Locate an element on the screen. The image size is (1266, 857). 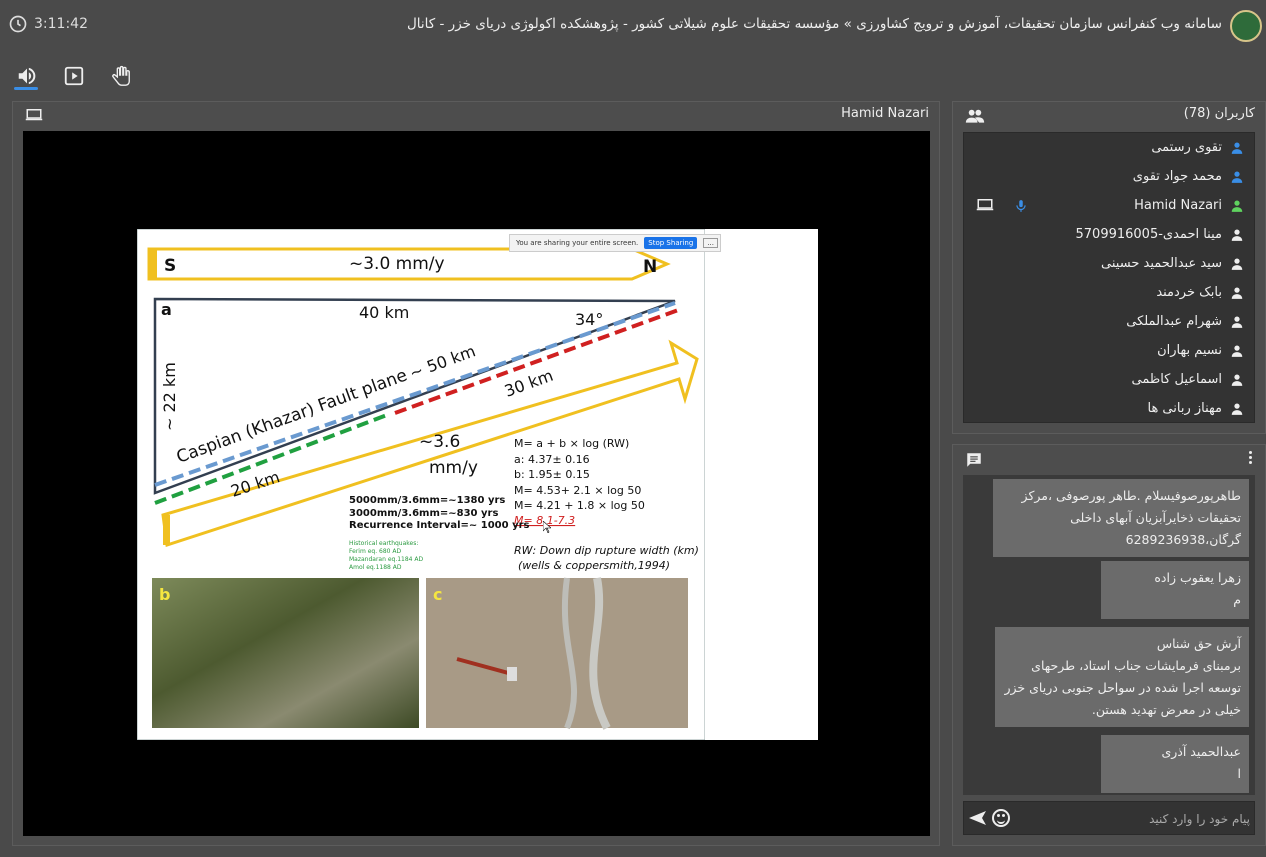
speaker-icon is located at coordinates (27, 76).